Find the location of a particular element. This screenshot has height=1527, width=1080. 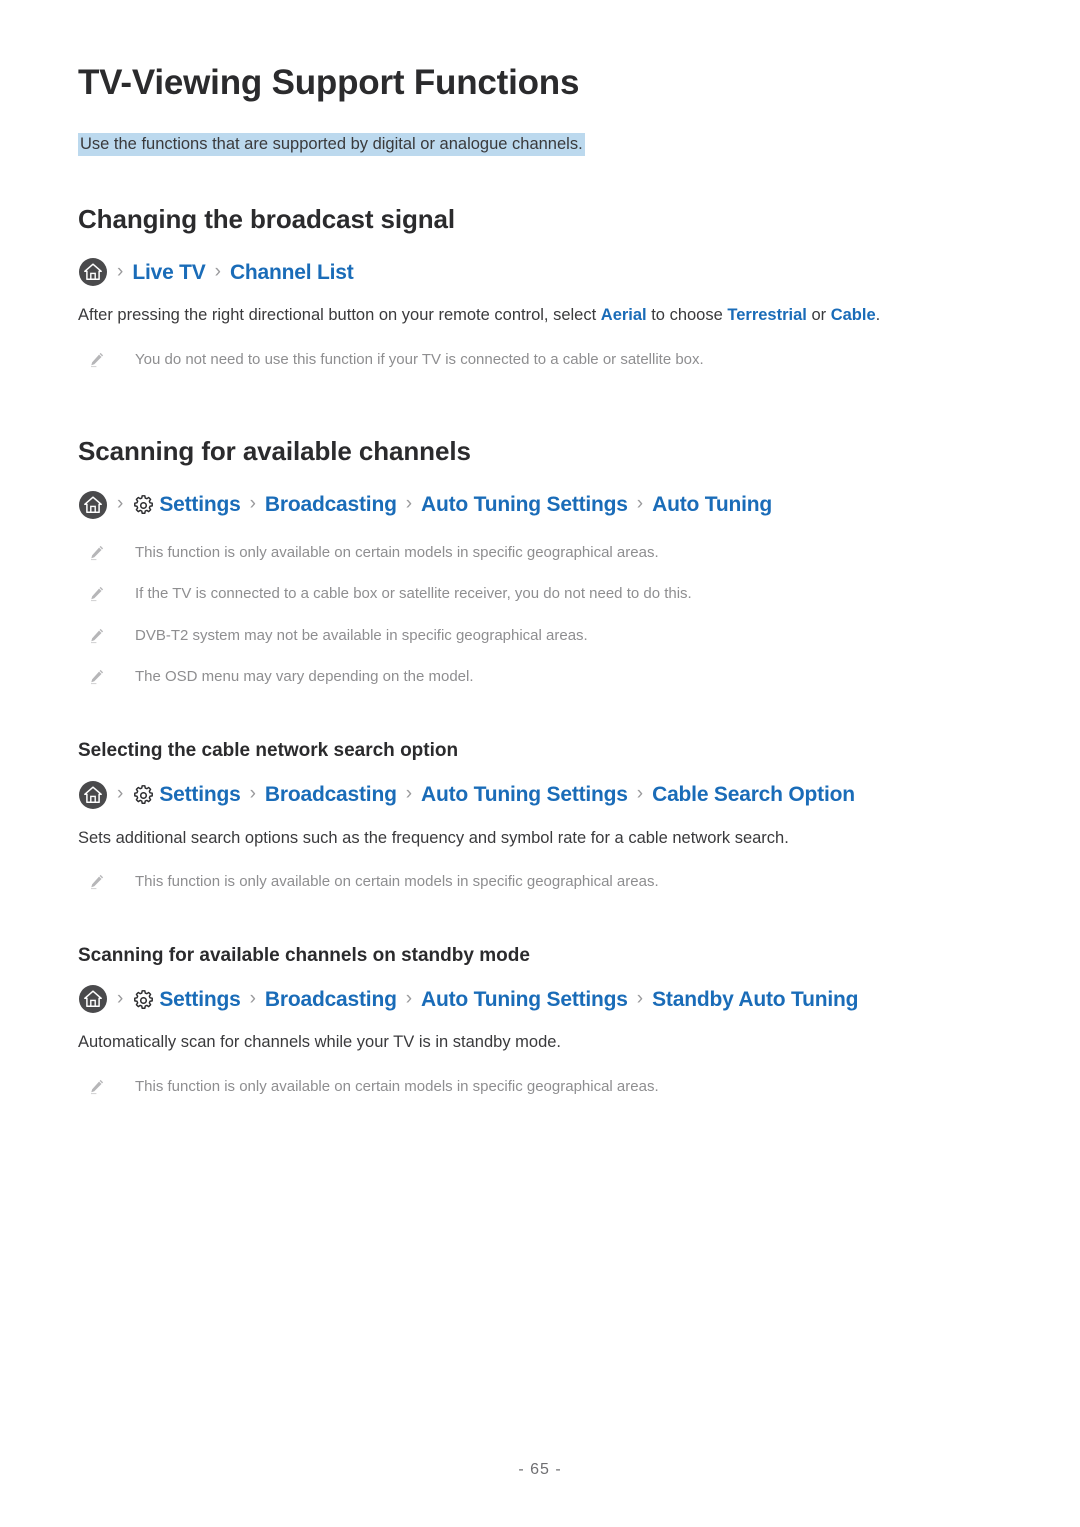

breadcrumb-item-cable-search-option: Cable Search Option is located at coordinates (753, 794).